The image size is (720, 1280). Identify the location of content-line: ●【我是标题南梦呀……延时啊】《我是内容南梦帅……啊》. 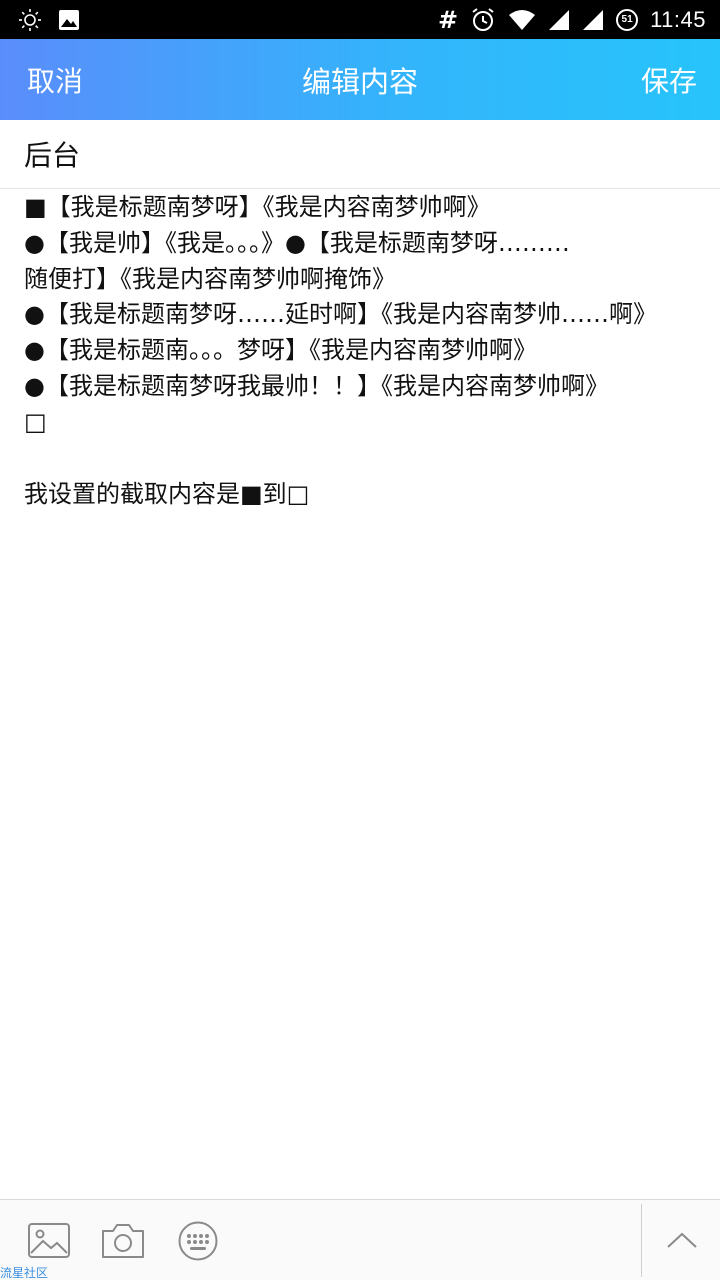
(340, 314).